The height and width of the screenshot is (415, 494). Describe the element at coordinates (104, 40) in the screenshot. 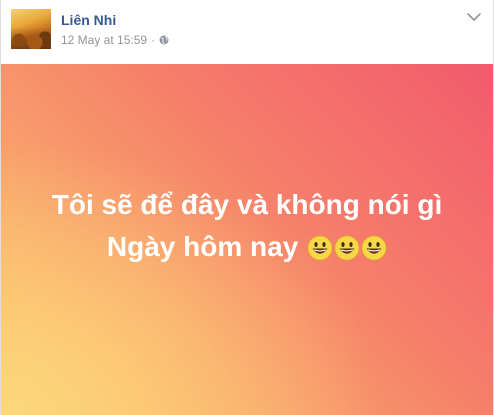

I see `timestamp: 12 May at 15:59` at that location.